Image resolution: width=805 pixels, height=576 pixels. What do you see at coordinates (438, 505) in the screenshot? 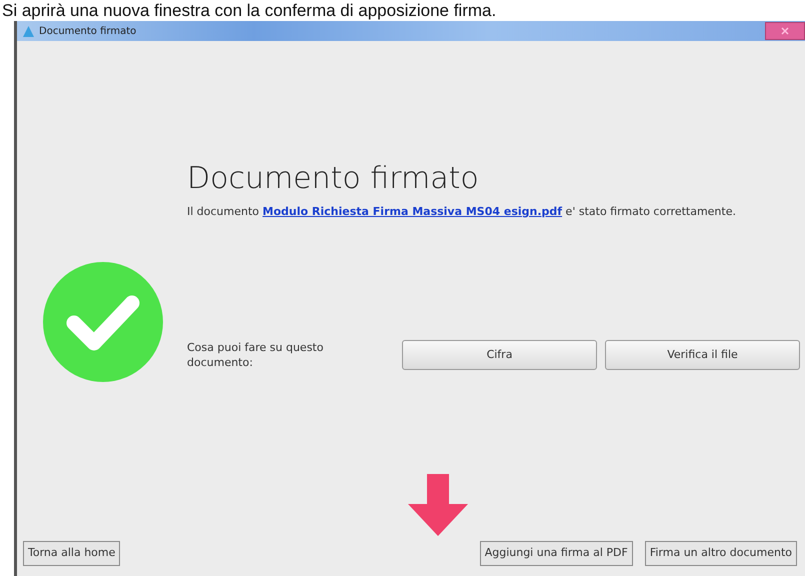
I see `down-arrow-icon` at bounding box center [438, 505].